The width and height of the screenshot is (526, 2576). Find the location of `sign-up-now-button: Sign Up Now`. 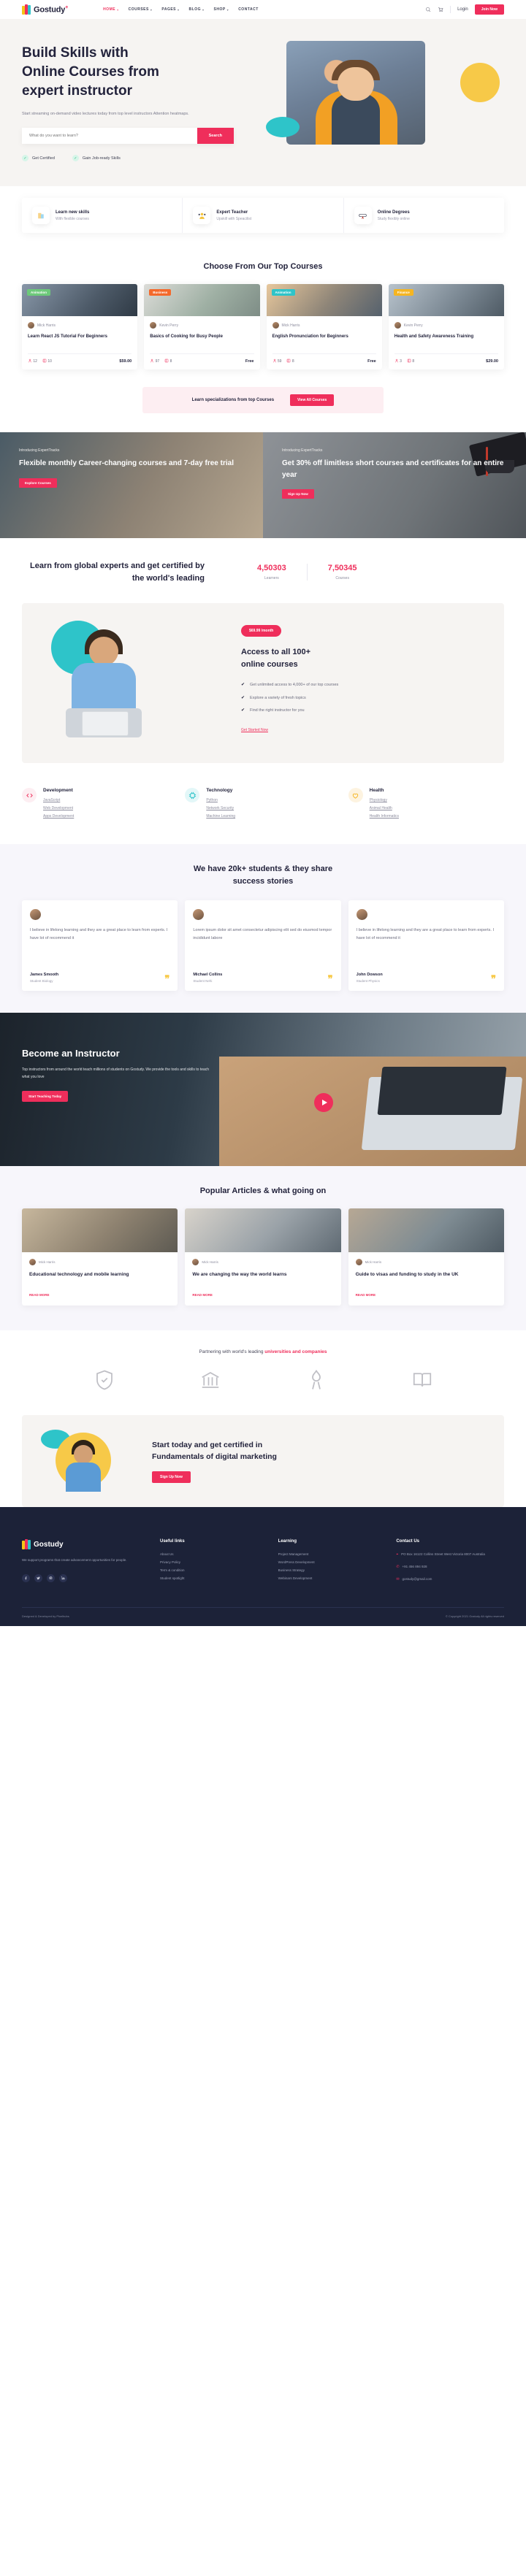

sign-up-now-button: Sign Up Now is located at coordinates (298, 494).